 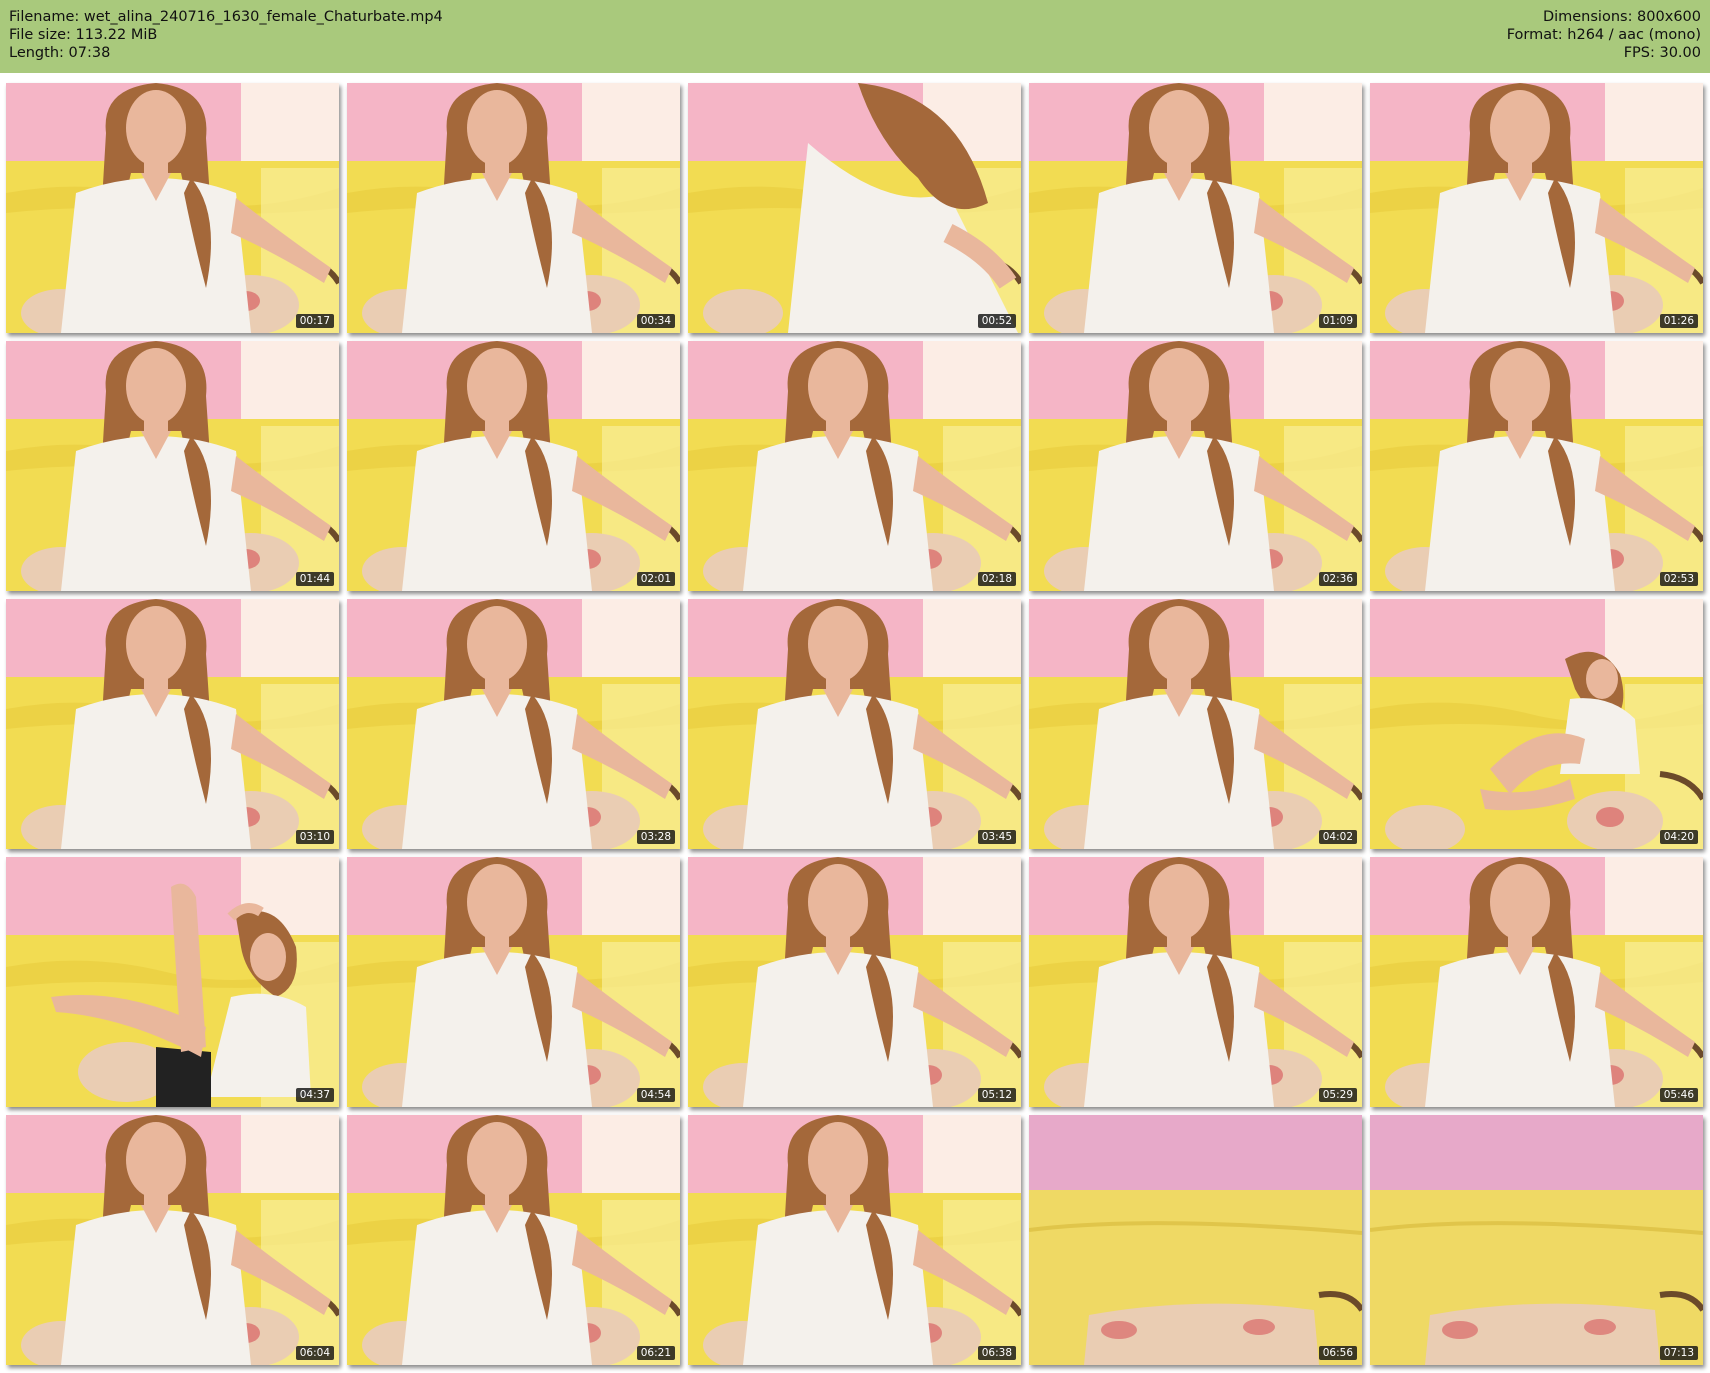 I want to click on video-thumbnail: 06:56, so click(x=1195, y=1240).